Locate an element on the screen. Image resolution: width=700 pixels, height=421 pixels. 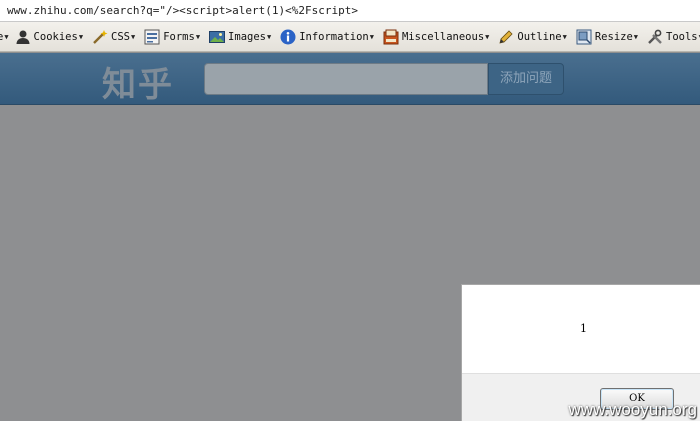
add-question-button: 添加问题 is located at coordinates (526, 79).